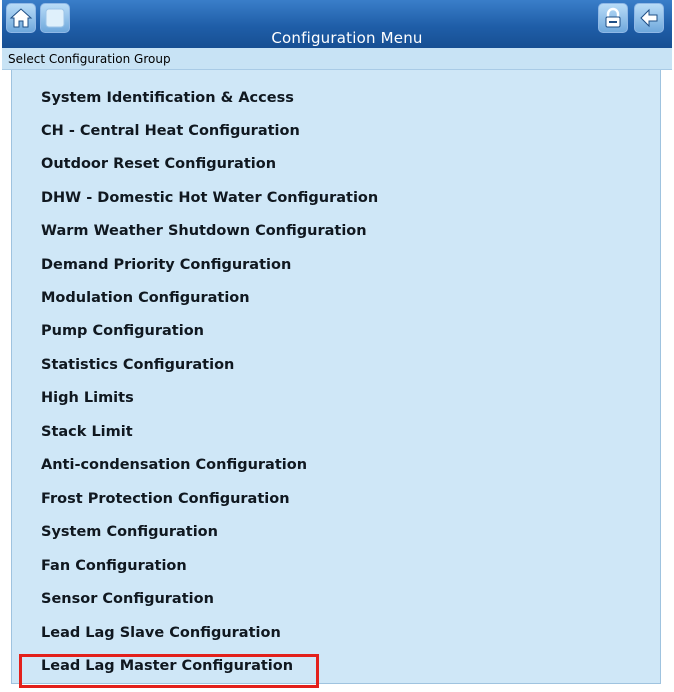 The height and width of the screenshot is (692, 674). Describe the element at coordinates (158, 164) in the screenshot. I see `menu-item-outdoor-reset-configuration: Outdoor Reset Configuration` at that location.